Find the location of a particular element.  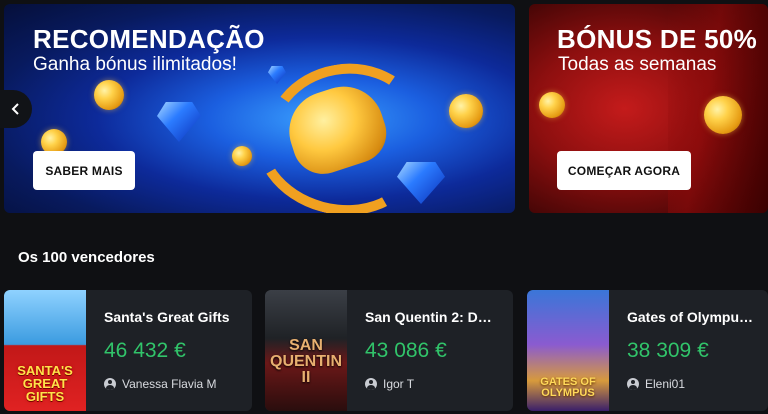

player-row: Eleni01 is located at coordinates (697, 384).